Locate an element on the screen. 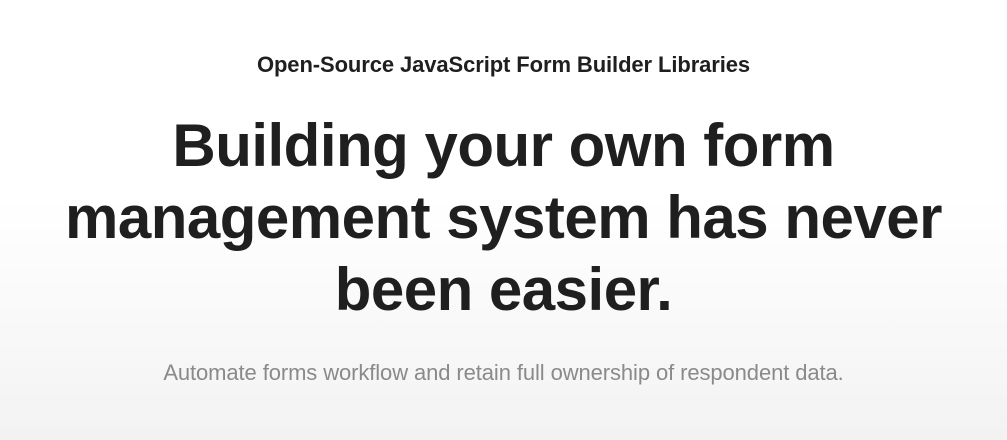 This screenshot has width=1007, height=440. hero-headline-line: been easier. is located at coordinates (503, 289).